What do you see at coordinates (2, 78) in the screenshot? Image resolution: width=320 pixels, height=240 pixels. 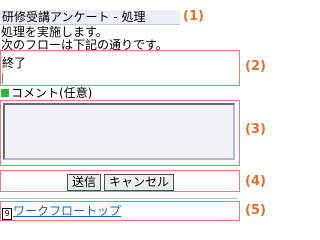 I see `next-flow-divider` at bounding box center [2, 78].